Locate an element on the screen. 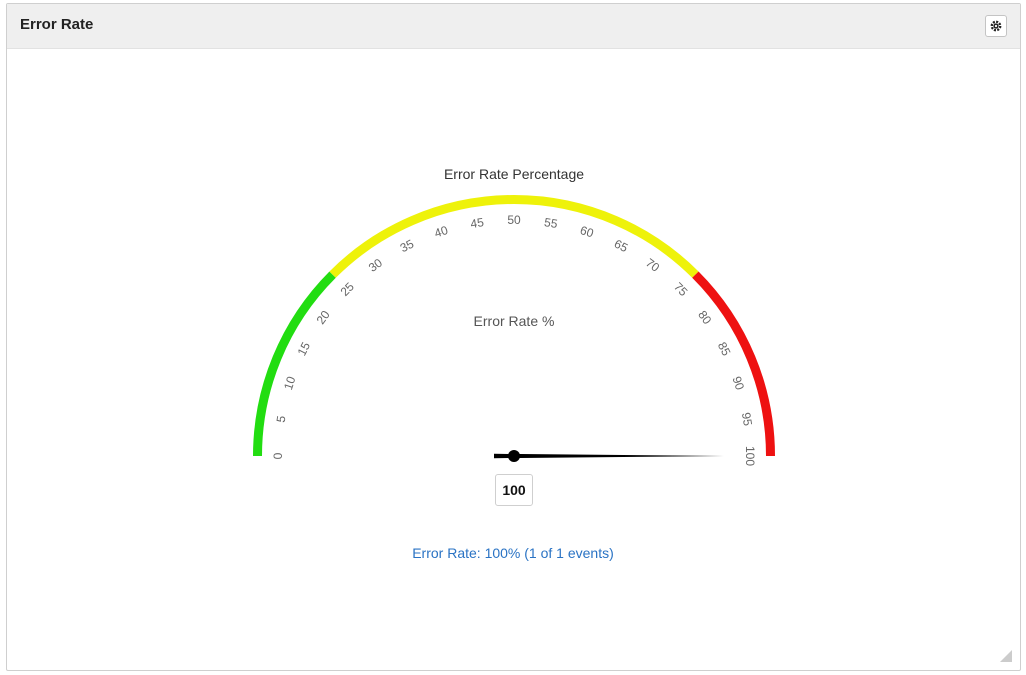 The image size is (1026, 675). gauge-tick-label: 15 is located at coordinates (304, 349).